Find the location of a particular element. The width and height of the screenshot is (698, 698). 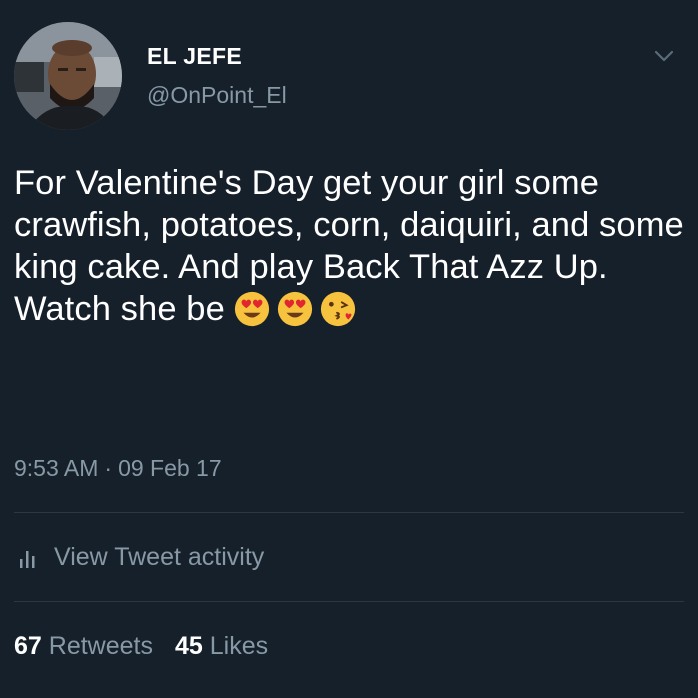

view-tweet-activity-link: View Tweet activity is located at coordinates (139, 557).